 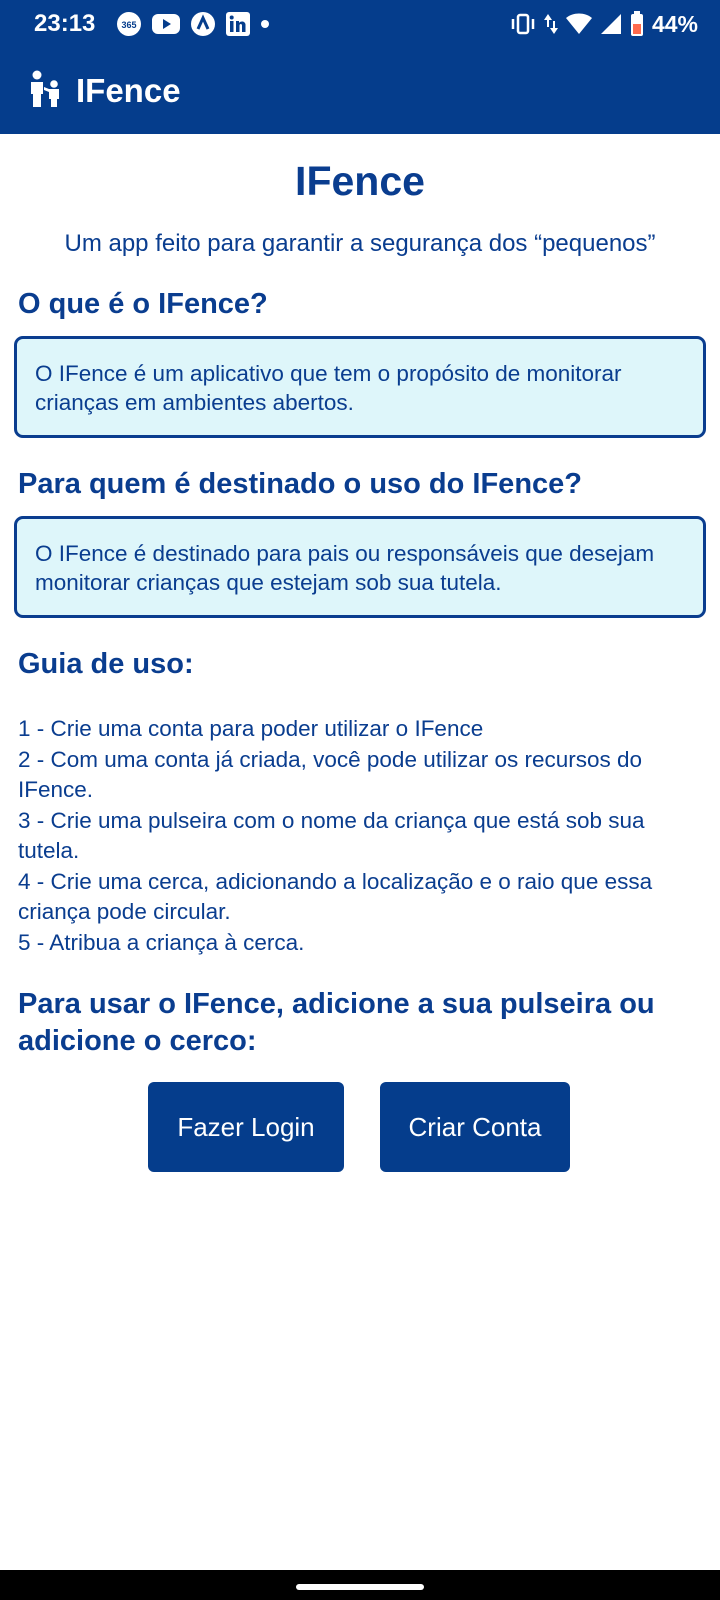 I want to click on section-heading-audience: Para quem é destinado o uso do IFence?, so click(x=300, y=484).